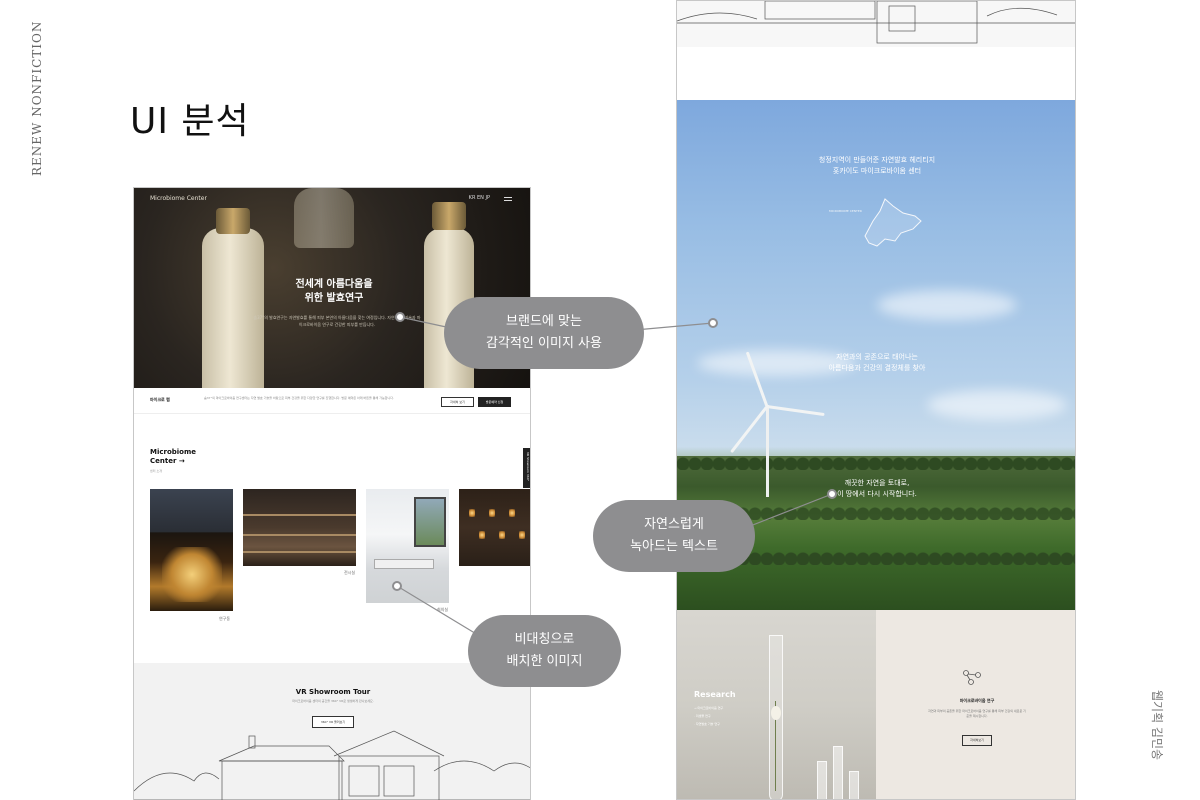 This screenshot has width=1200, height=800. Describe the element at coordinates (526, 468) in the screenshot. I see `vr-showroom-tab: VR Showroom 360°` at that location.